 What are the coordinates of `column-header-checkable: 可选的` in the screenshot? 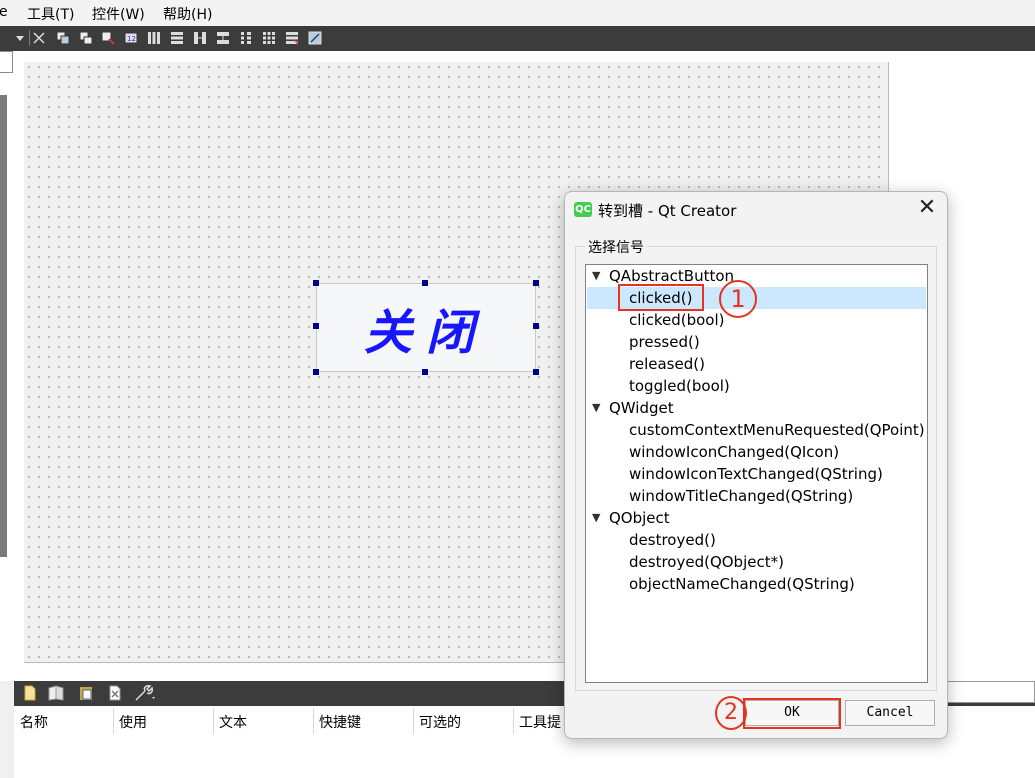 It's located at (440, 722).